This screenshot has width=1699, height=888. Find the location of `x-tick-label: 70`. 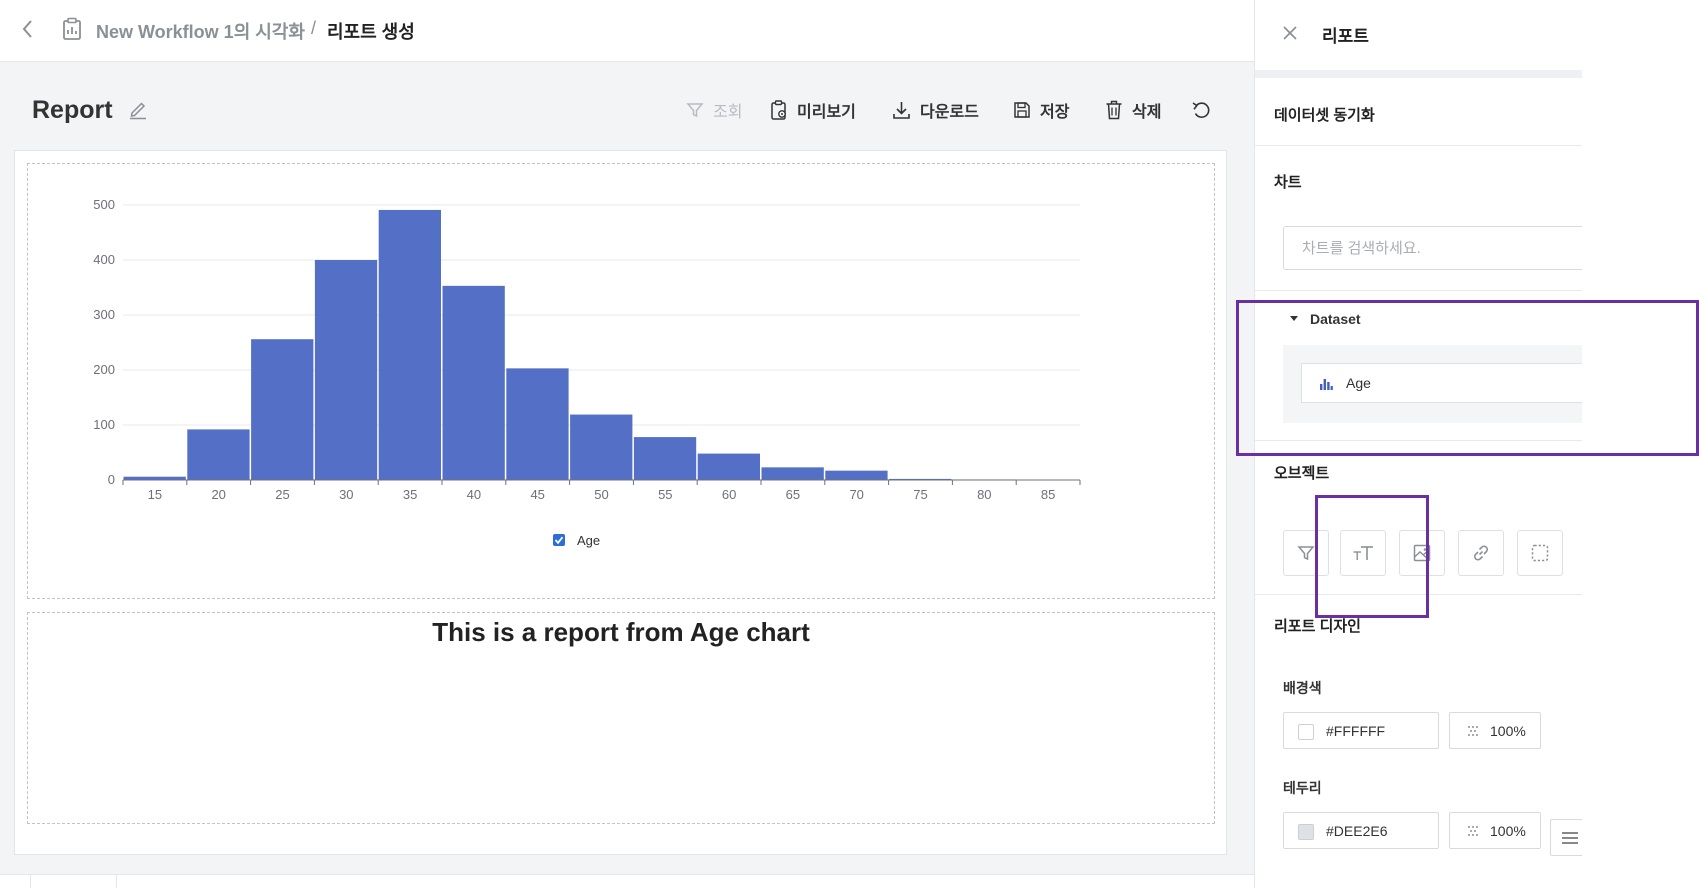

x-tick-label: 70 is located at coordinates (856, 494).